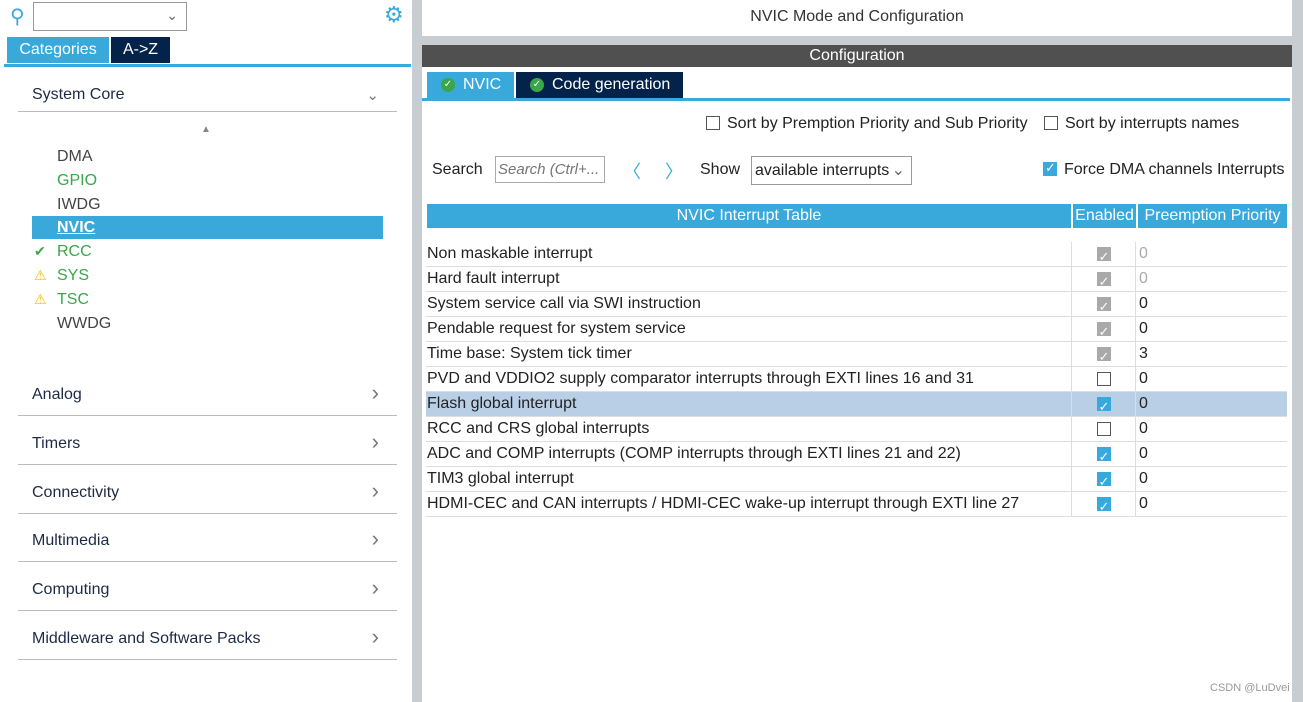  Describe the element at coordinates (207, 593) in the screenshot. I see `section-computing: Computing ›` at that location.